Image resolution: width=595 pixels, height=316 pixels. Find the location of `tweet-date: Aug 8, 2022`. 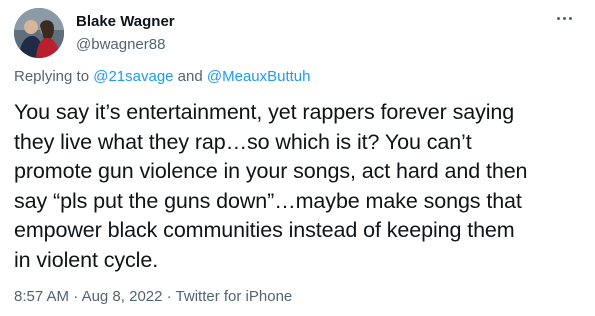

tweet-date: Aug 8, 2022 is located at coordinates (122, 296).